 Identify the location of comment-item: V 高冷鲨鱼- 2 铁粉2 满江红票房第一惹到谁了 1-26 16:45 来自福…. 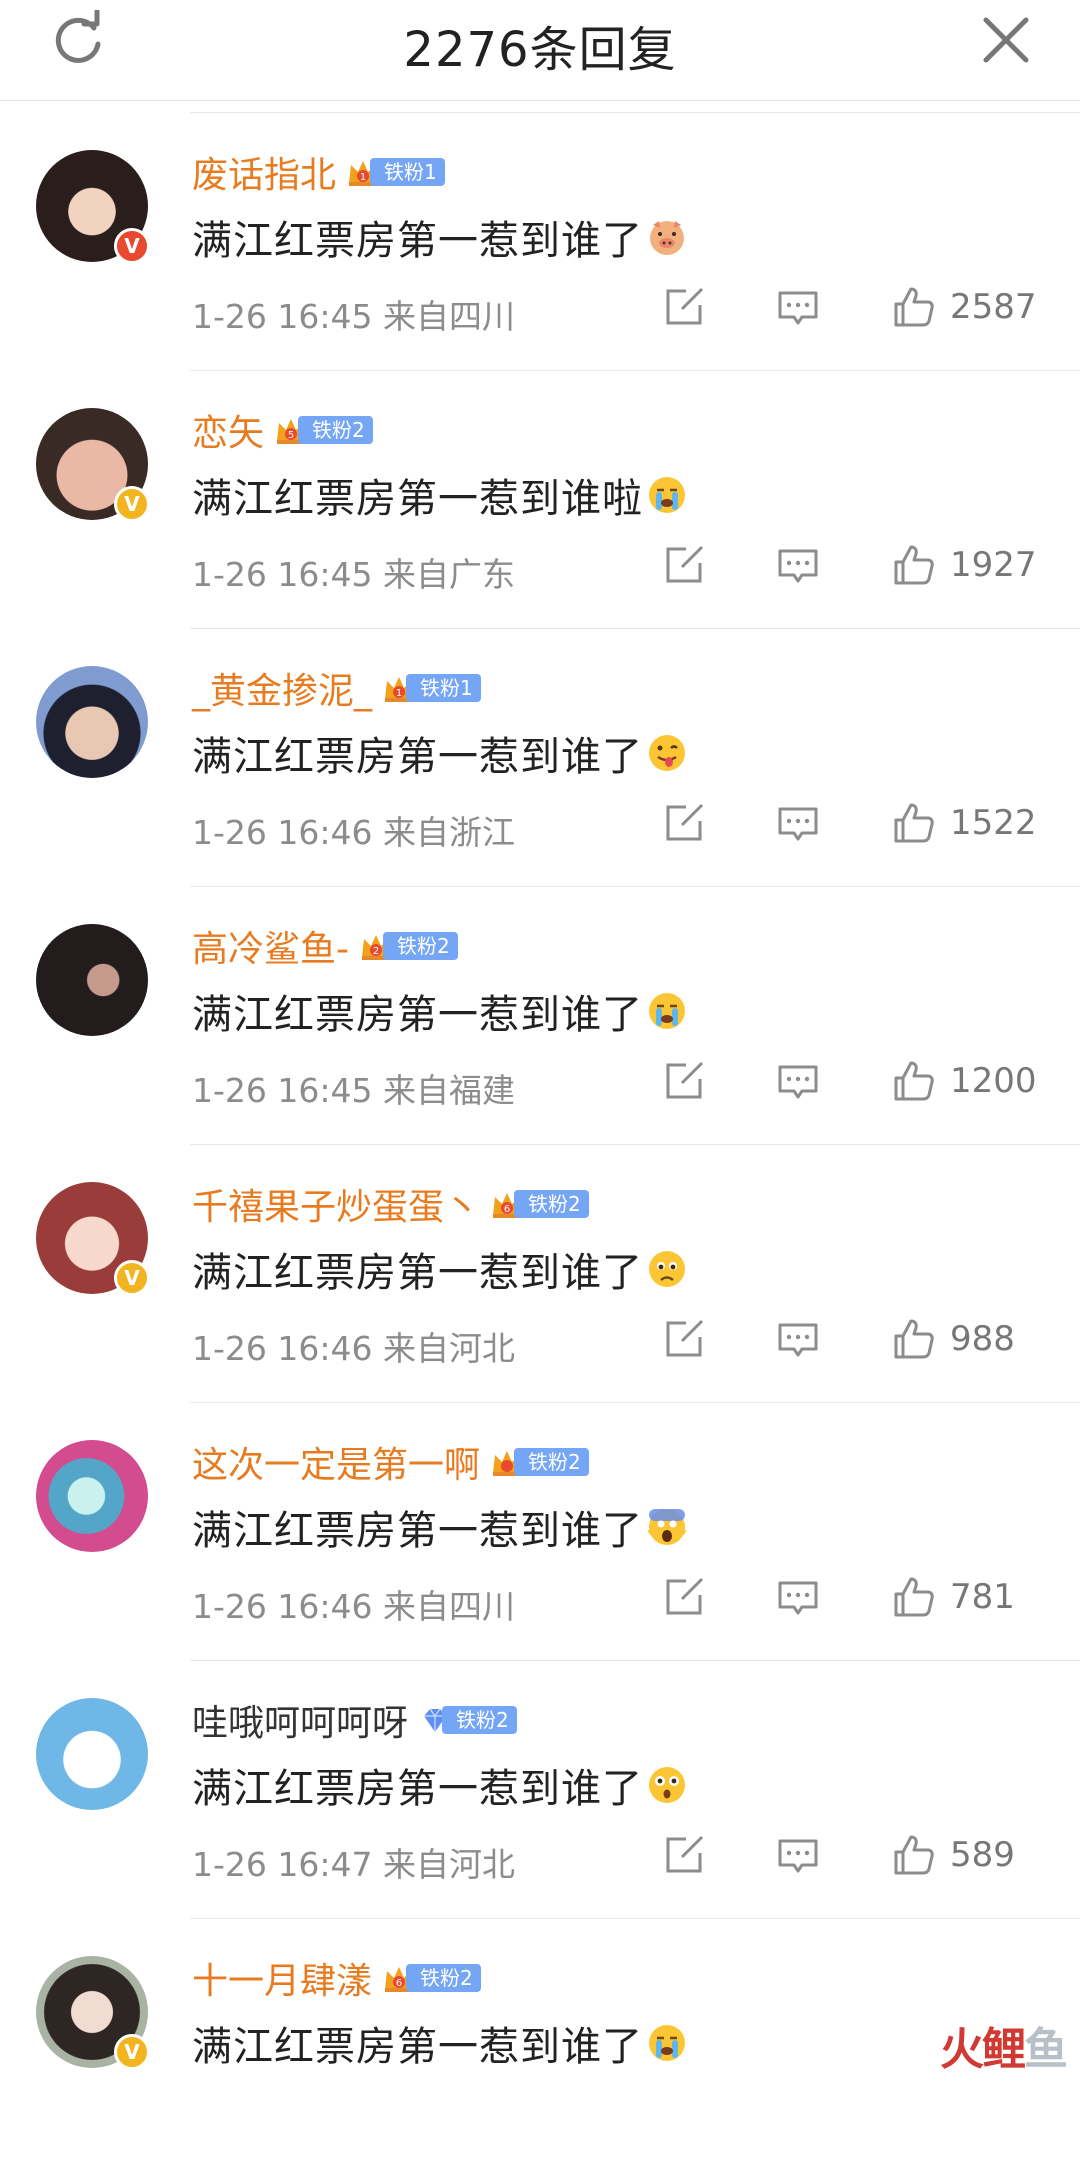
(540, 1015).